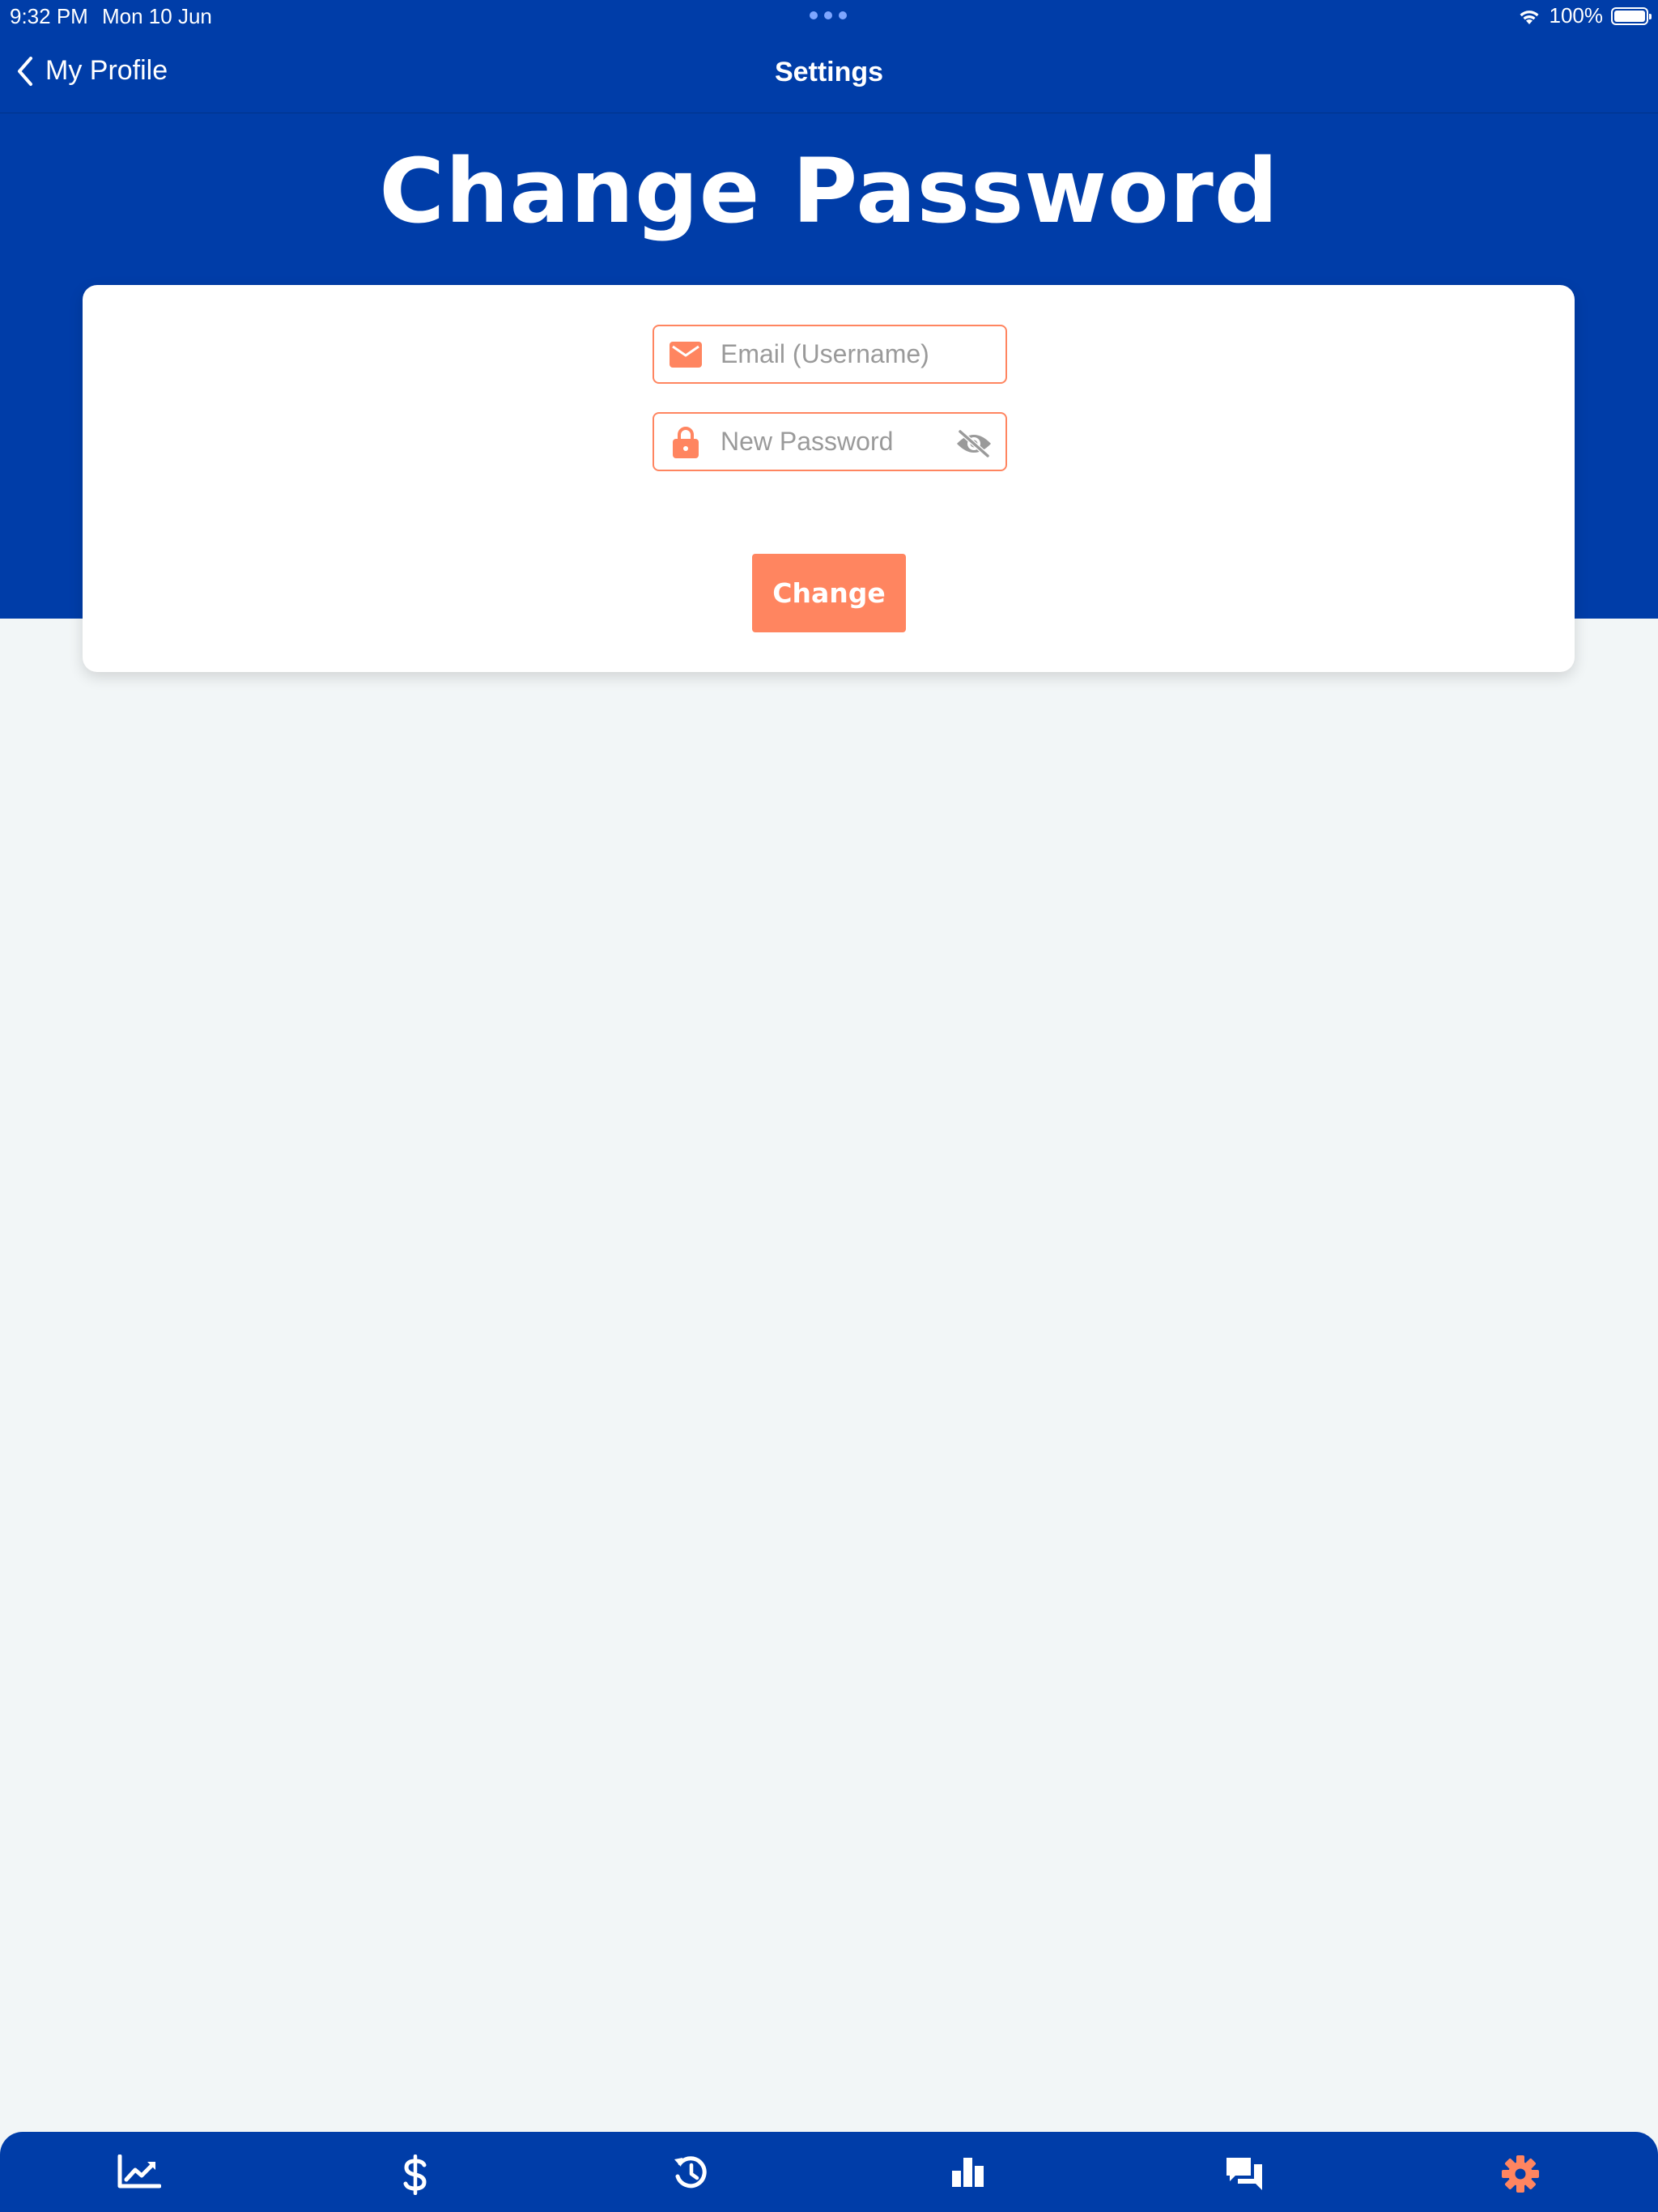 Image resolution: width=1658 pixels, height=2212 pixels. What do you see at coordinates (974, 443) in the screenshot?
I see `eye-off-icon` at bounding box center [974, 443].